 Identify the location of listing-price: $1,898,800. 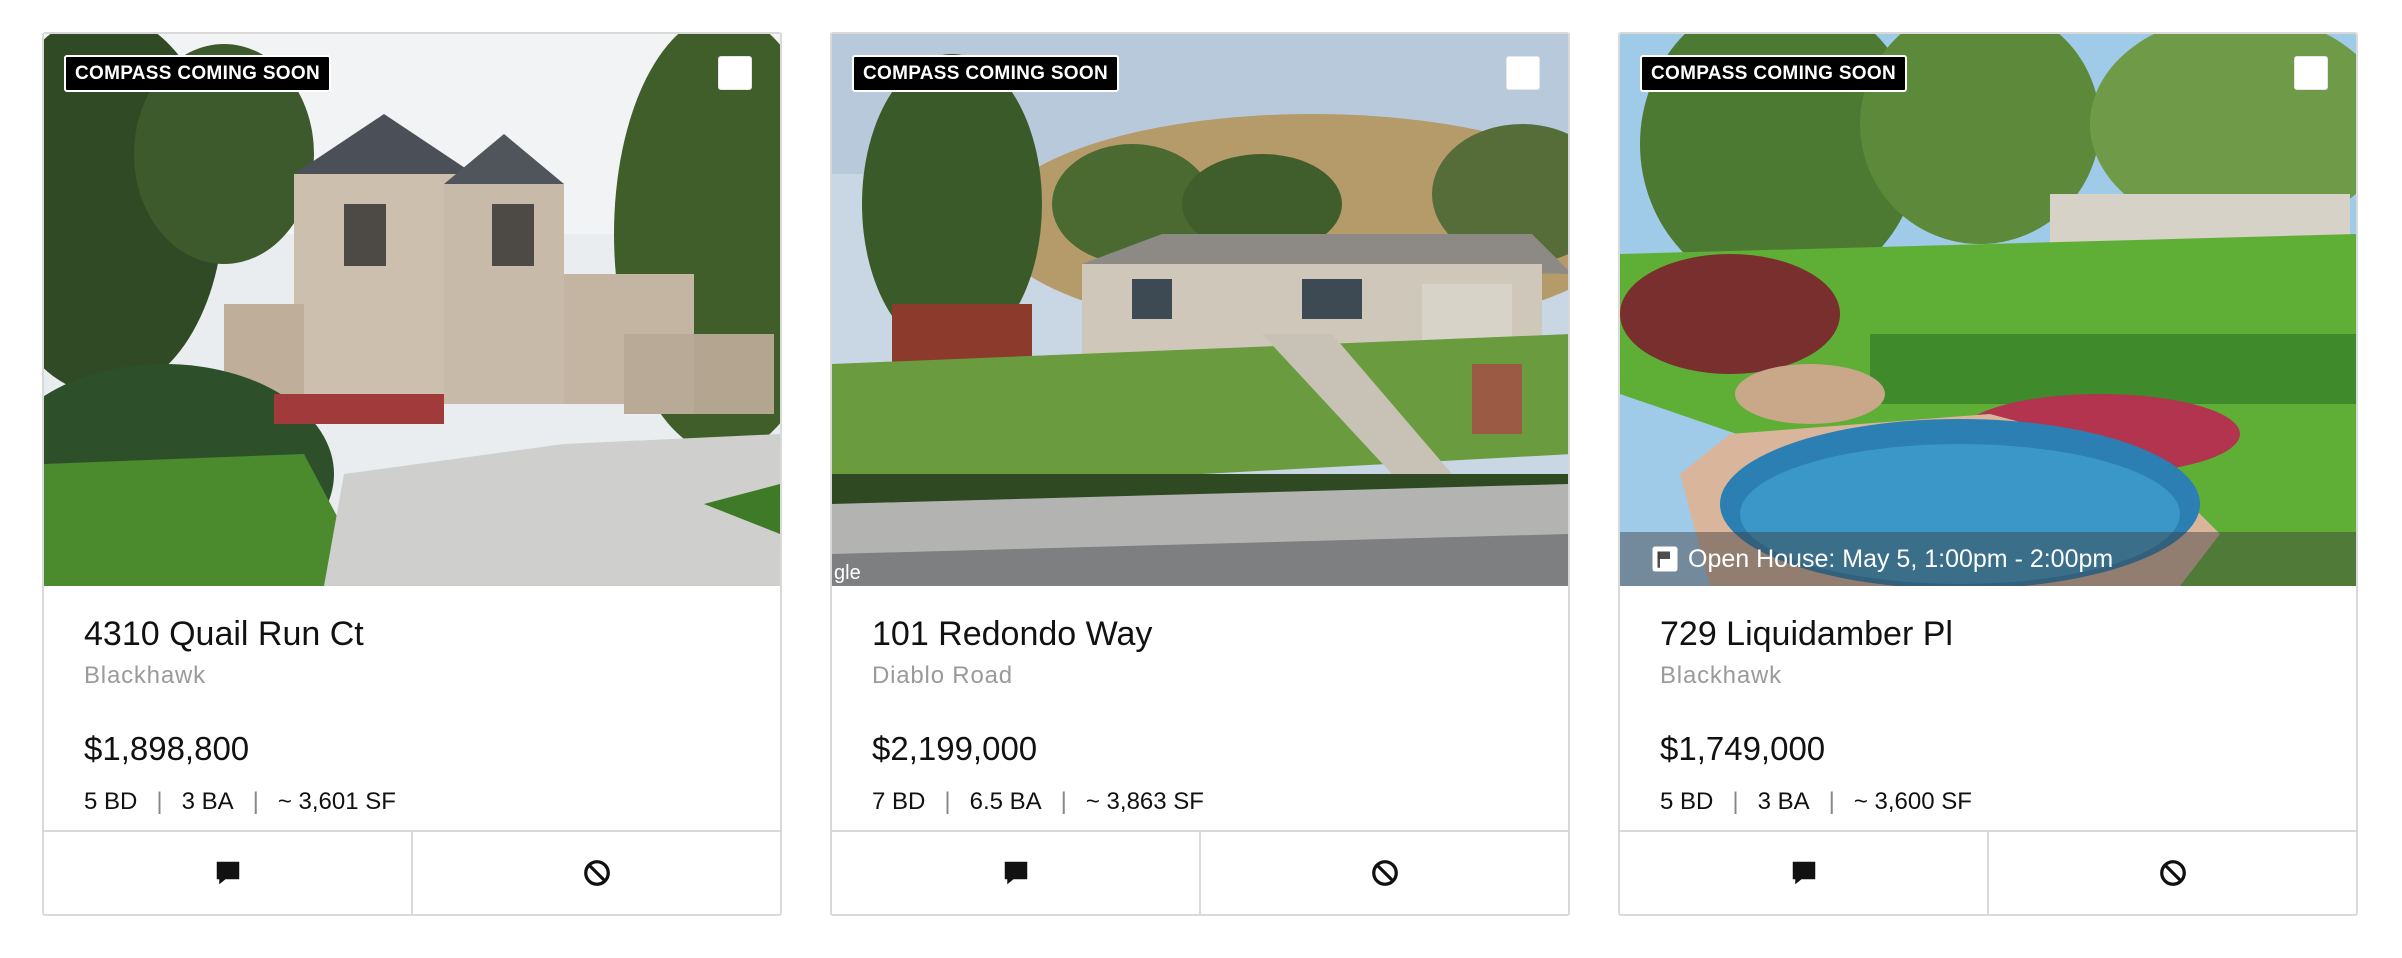
(167, 748).